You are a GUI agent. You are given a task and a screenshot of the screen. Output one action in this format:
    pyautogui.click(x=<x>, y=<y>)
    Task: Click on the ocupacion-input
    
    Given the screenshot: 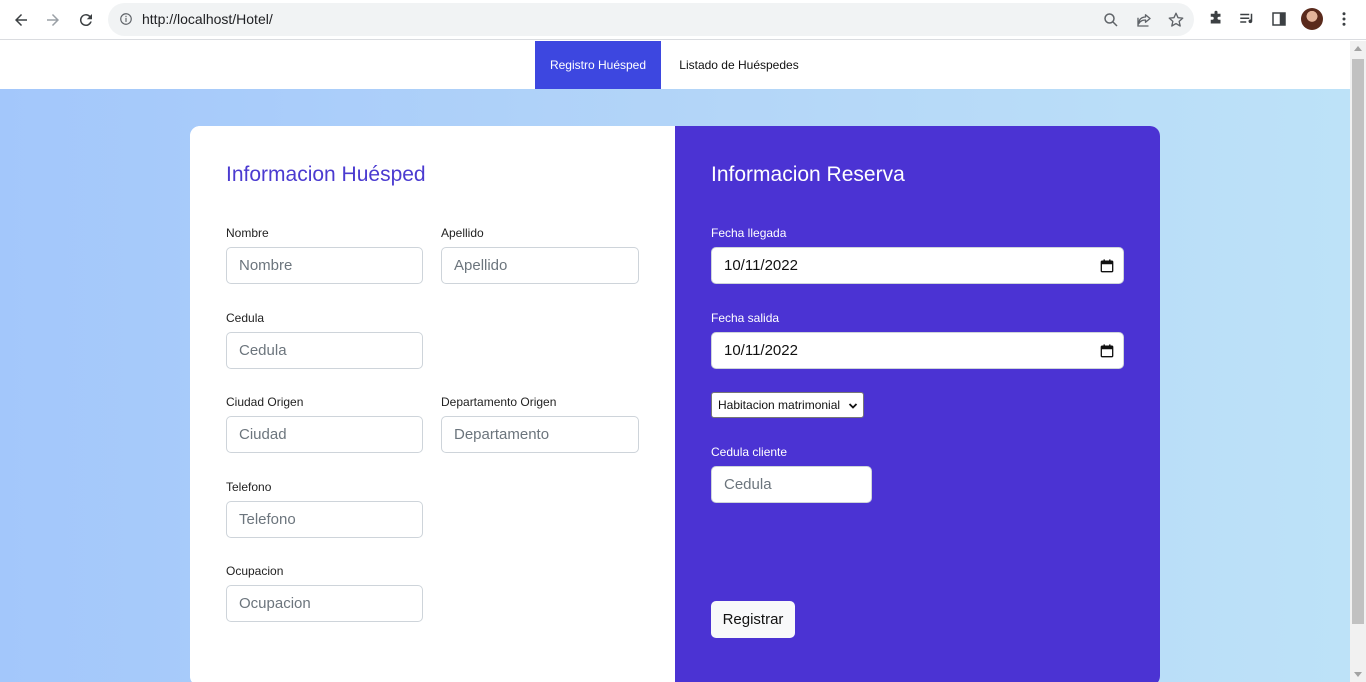 What is the action you would take?
    pyautogui.click(x=324, y=603)
    